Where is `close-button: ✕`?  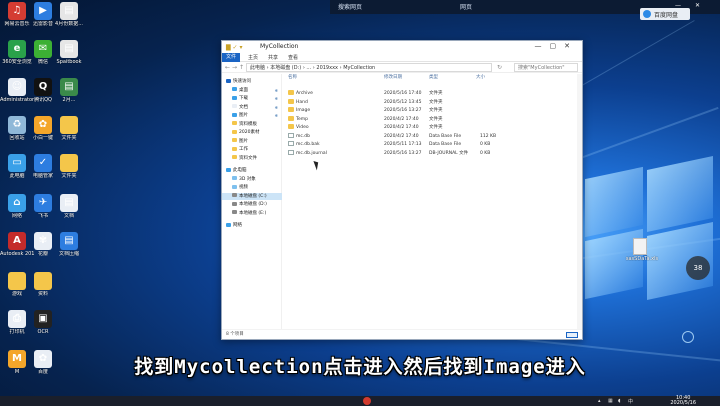
close-button: ✕ is located at coordinates (697, 5).